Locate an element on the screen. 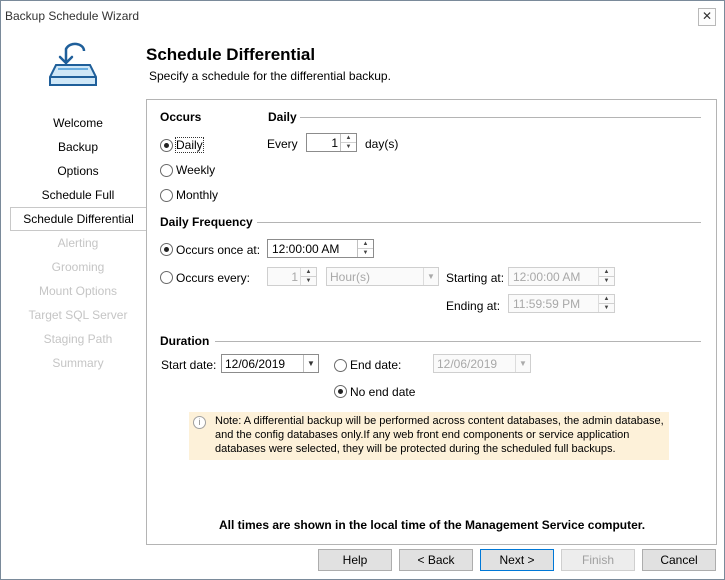  help-button: Help is located at coordinates (355, 560).